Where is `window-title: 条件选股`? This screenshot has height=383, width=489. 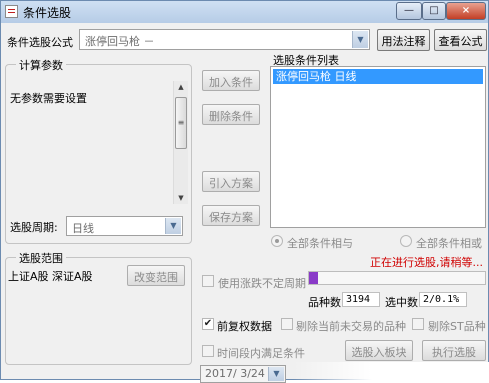
window-title: 条件选股 is located at coordinates (47, 13).